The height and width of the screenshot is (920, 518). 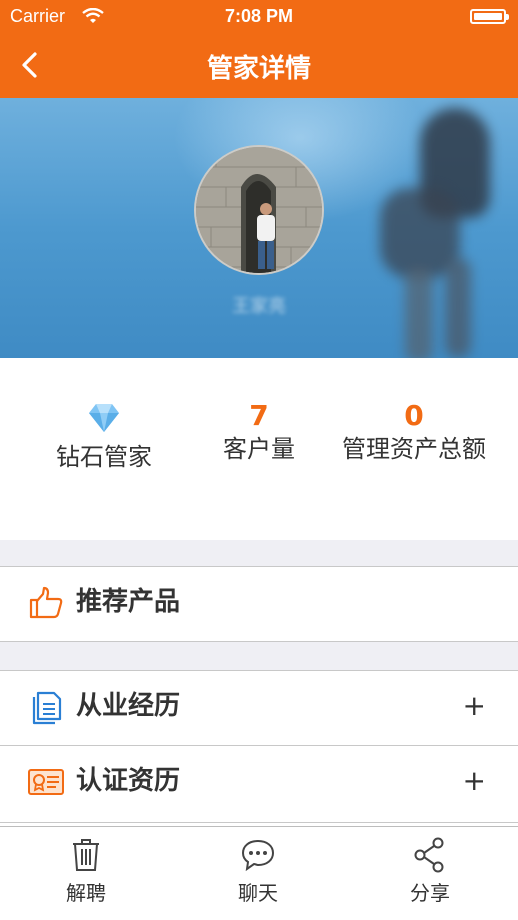 I want to click on stat-assets-value: 0, so click(x=414, y=415).